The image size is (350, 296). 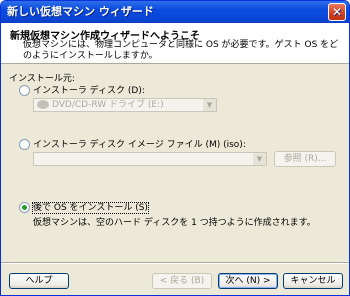 What do you see at coordinates (182, 281) in the screenshot?
I see `back-button: < 戻る (B)` at bounding box center [182, 281].